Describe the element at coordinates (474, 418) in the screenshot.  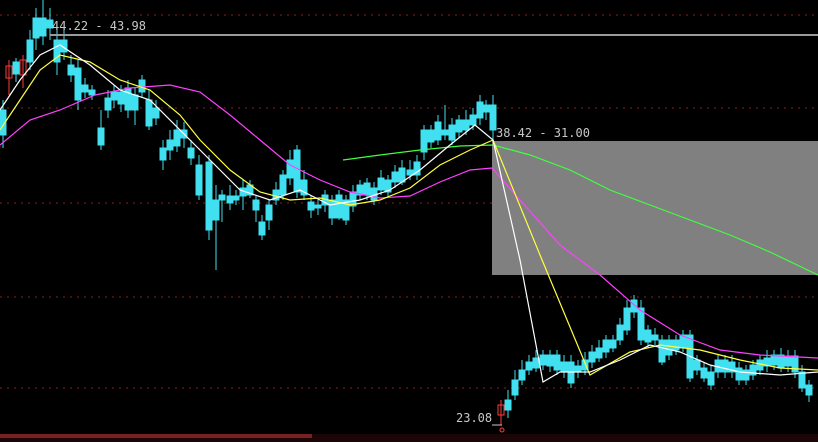
I see `low-price-label: 23.08` at that location.